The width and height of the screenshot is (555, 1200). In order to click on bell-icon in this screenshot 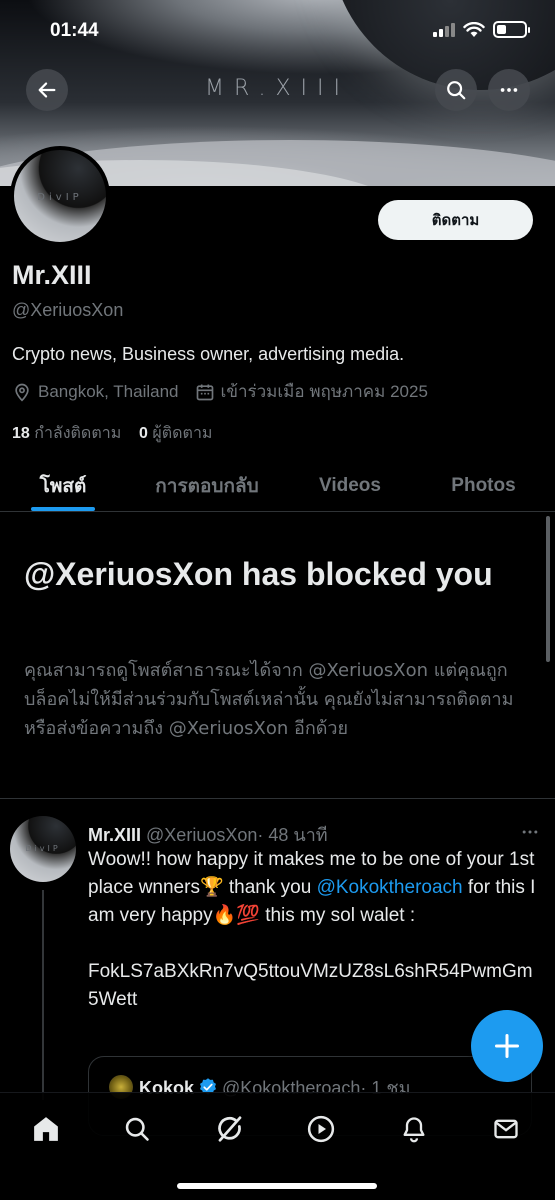, I will do `click(414, 1130)`.